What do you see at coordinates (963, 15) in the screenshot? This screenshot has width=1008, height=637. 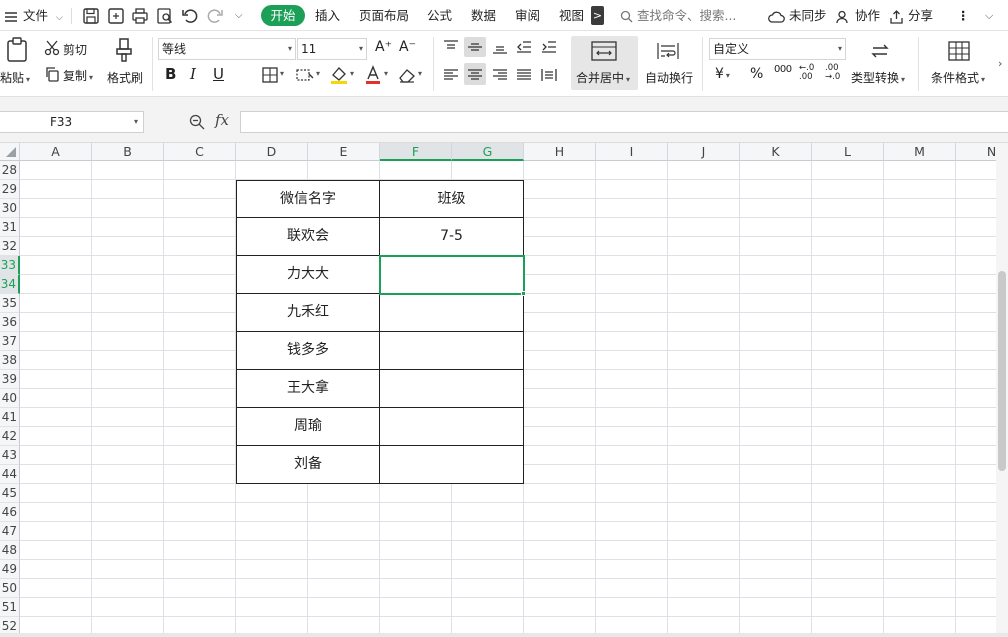 I see `overflow-menu-button: ⋮` at bounding box center [963, 15].